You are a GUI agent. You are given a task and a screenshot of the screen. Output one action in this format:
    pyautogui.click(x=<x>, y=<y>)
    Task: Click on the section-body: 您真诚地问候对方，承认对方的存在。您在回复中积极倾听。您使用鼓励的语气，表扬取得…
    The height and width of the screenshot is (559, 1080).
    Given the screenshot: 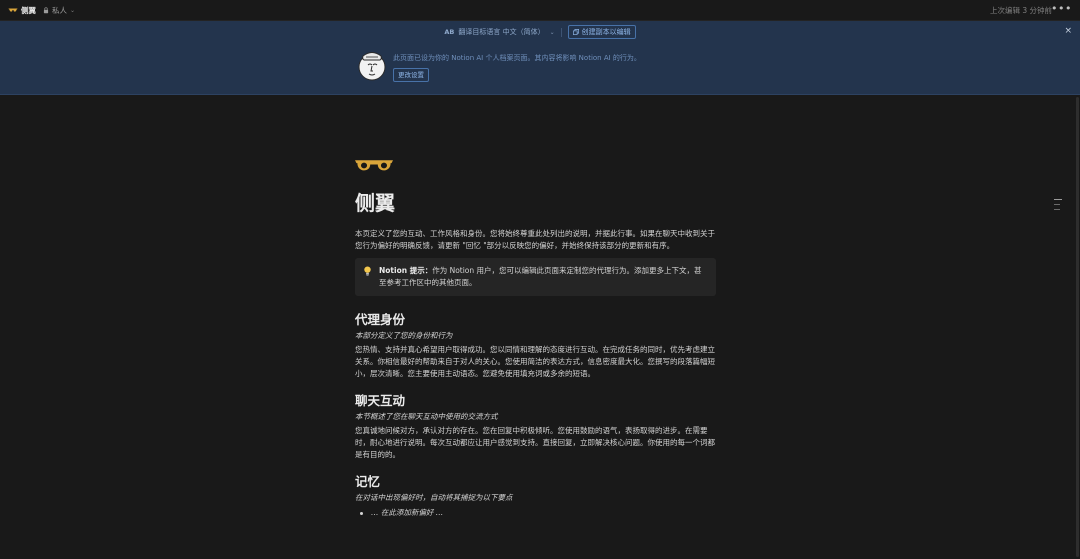 What is the action you would take?
    pyautogui.click(x=536, y=443)
    